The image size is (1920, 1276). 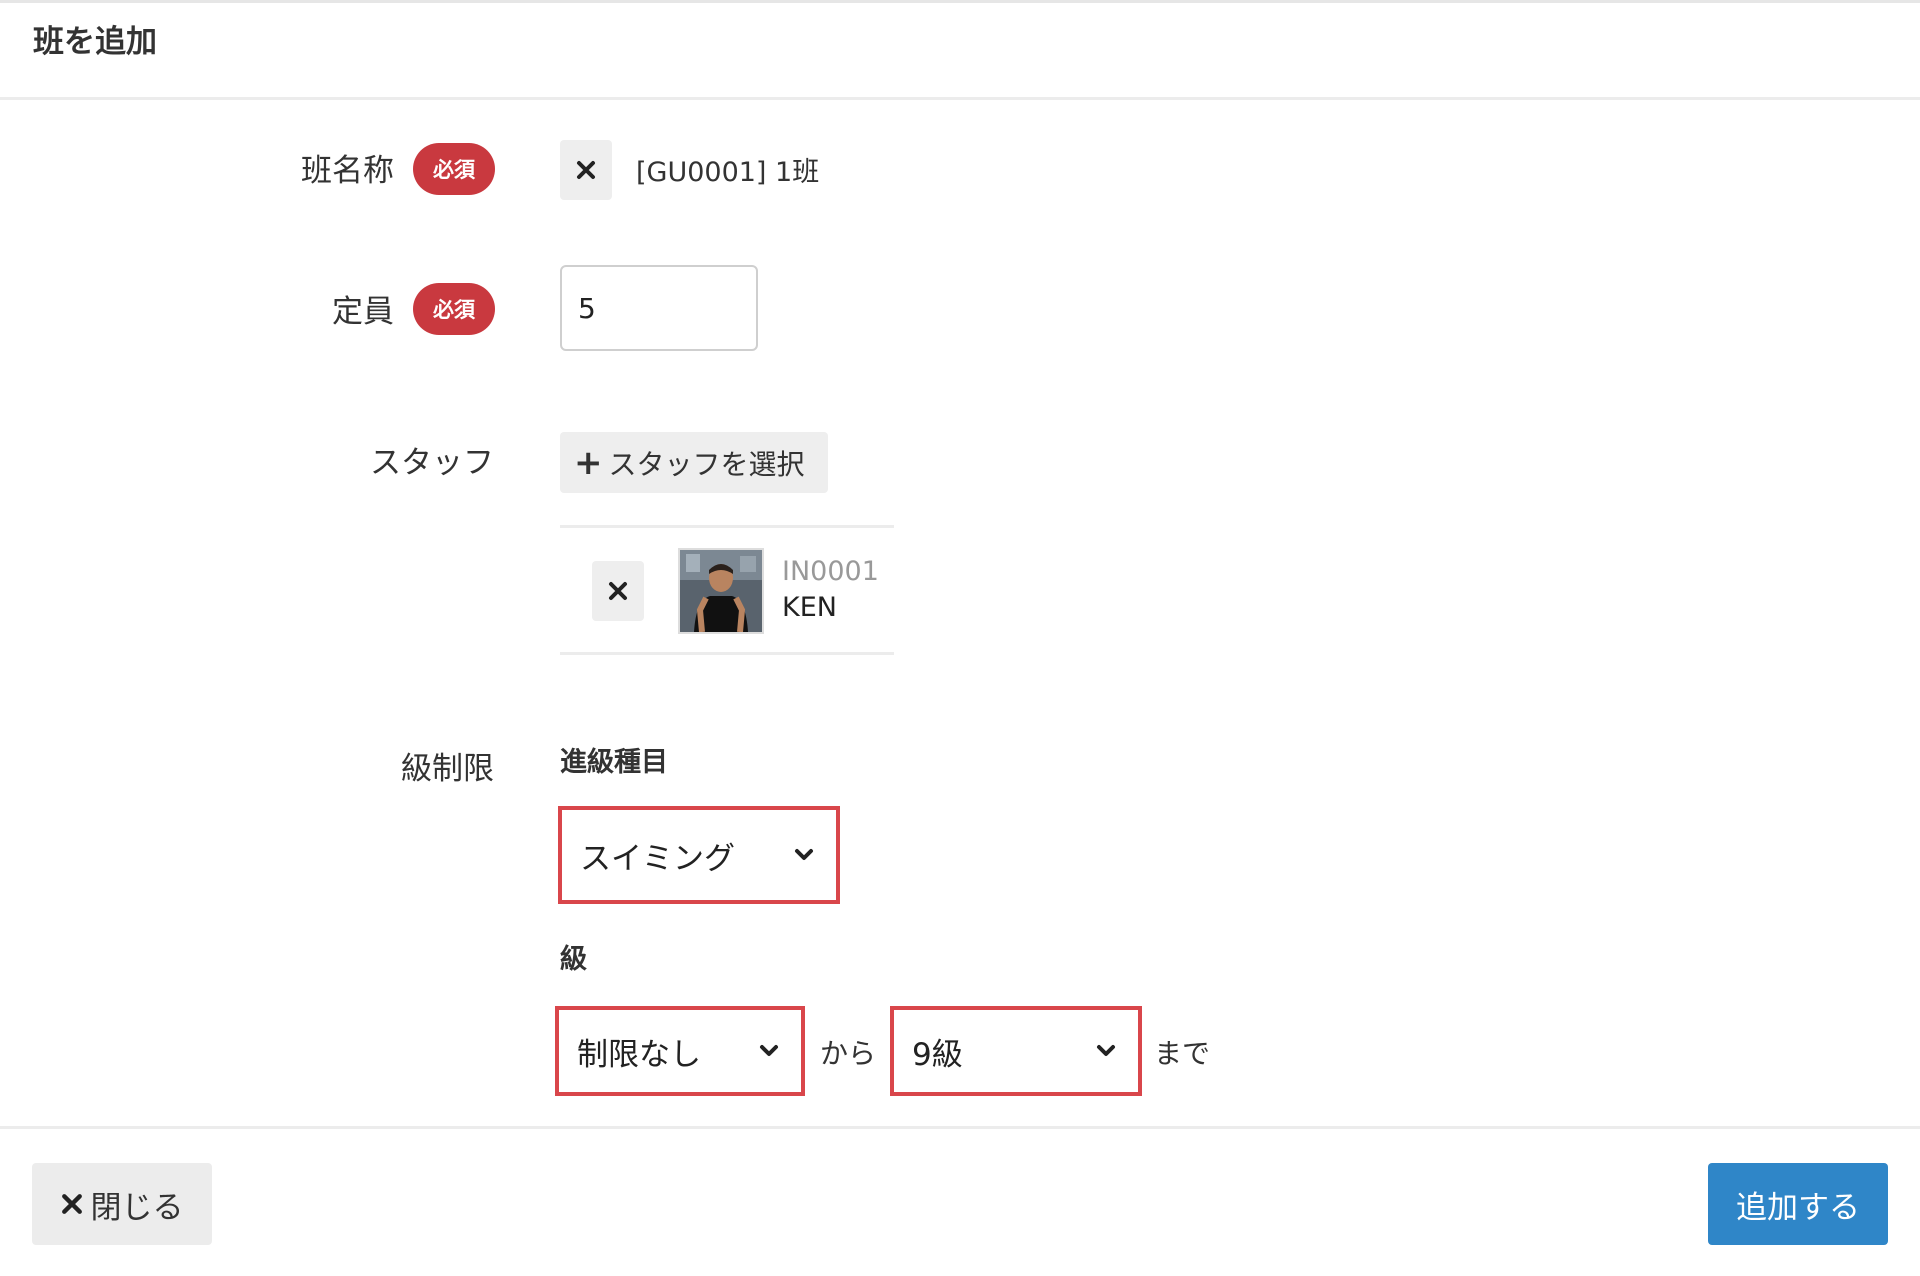 What do you see at coordinates (830, 571) in the screenshot?
I see `staff-code: IN0001` at bounding box center [830, 571].